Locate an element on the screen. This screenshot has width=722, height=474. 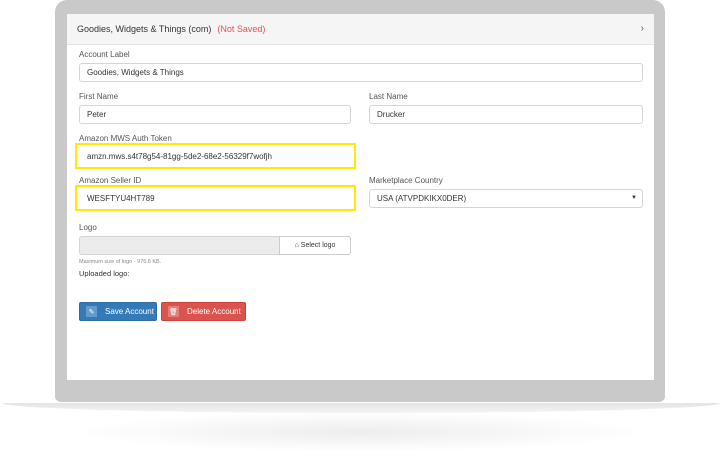
panel-title: Goodies, Widgets & Things (com) is located at coordinates (144, 29).